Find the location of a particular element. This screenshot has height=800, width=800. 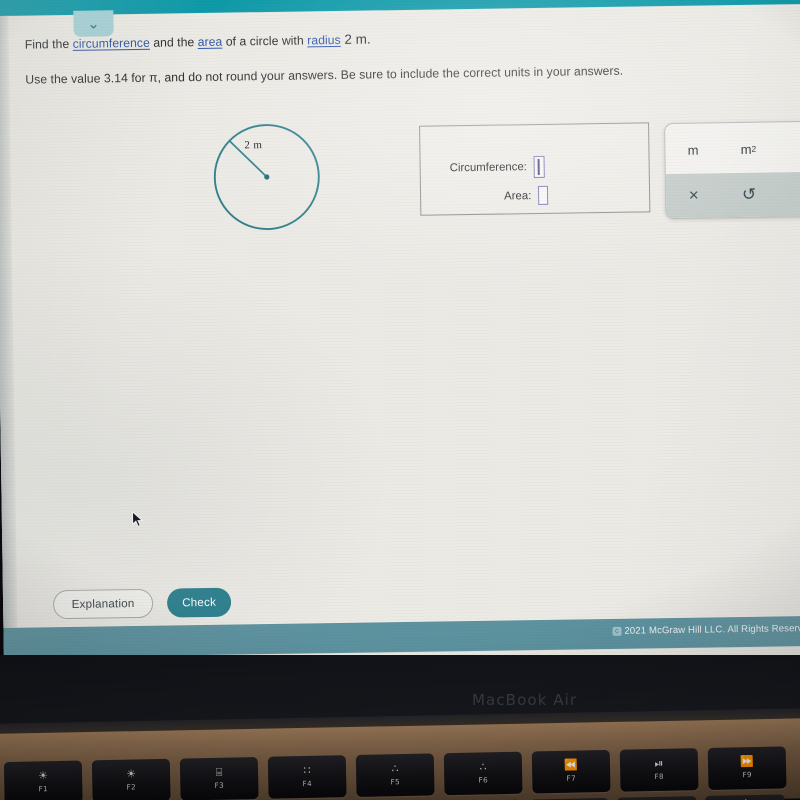

answer-entry-box: Circumference: Area: is located at coordinates (535, 169).